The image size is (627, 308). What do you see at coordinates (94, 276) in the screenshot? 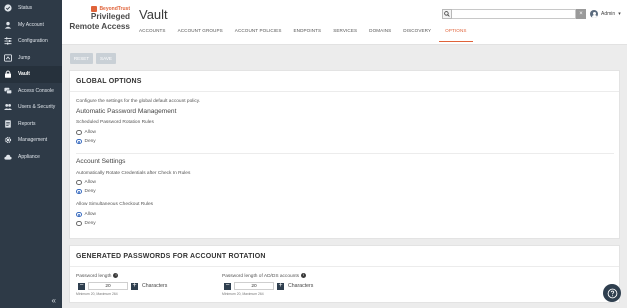
I see `password-length-label-text: Password length` at bounding box center [94, 276].